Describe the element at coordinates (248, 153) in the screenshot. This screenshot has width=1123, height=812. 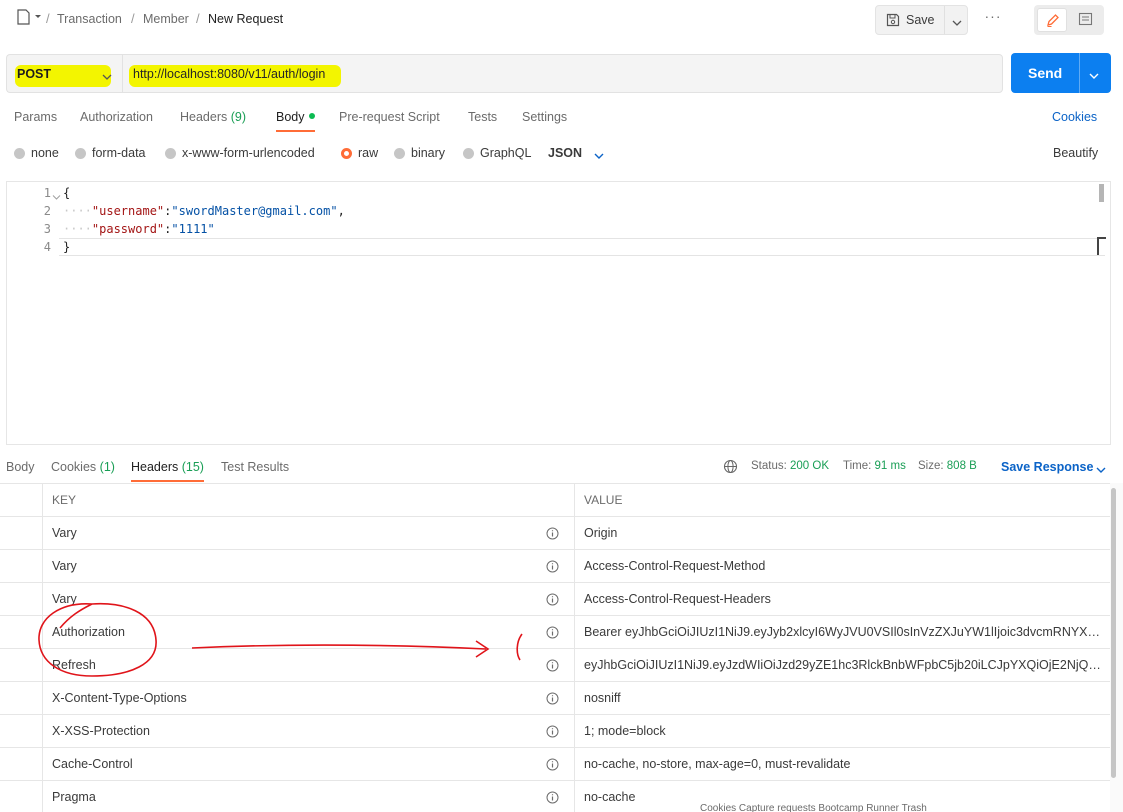
I see `radio-urlencoded-label: x-www-form-urlencoded` at that location.